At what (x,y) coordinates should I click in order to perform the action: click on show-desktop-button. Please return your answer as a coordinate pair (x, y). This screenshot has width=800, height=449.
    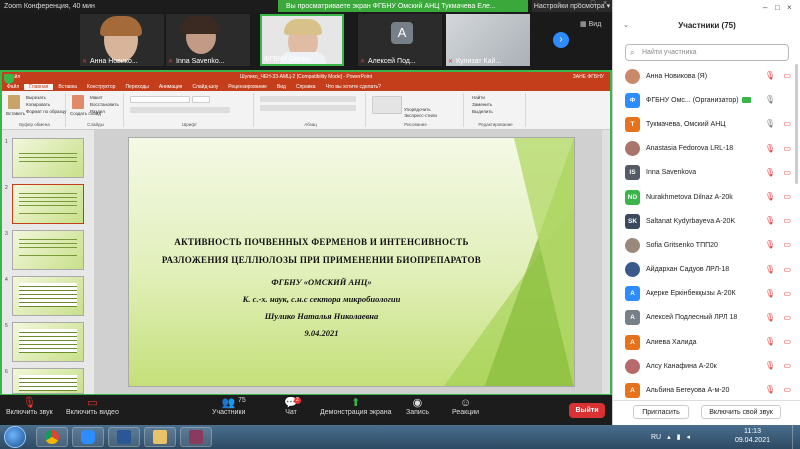
    Looking at the image, I should click on (796, 437).